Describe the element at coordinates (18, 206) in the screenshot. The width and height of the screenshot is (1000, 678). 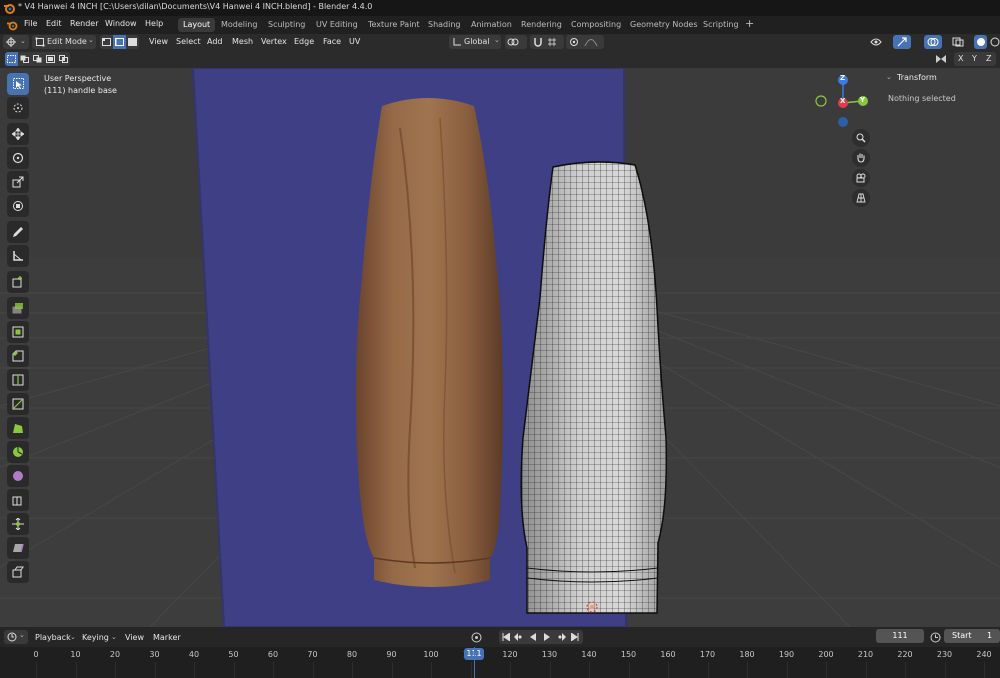
I see `transform-tool` at that location.